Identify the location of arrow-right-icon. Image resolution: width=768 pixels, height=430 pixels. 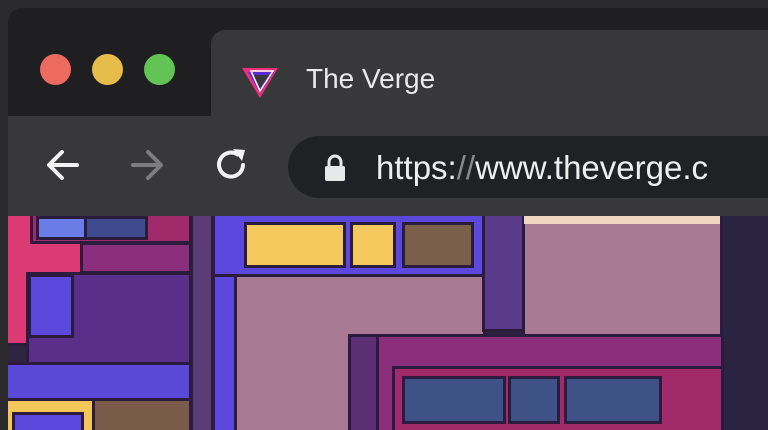
(147, 165).